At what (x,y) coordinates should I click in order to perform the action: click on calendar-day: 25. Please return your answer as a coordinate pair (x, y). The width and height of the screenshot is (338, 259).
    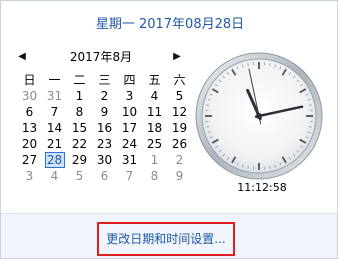
    Looking at the image, I should click on (154, 144).